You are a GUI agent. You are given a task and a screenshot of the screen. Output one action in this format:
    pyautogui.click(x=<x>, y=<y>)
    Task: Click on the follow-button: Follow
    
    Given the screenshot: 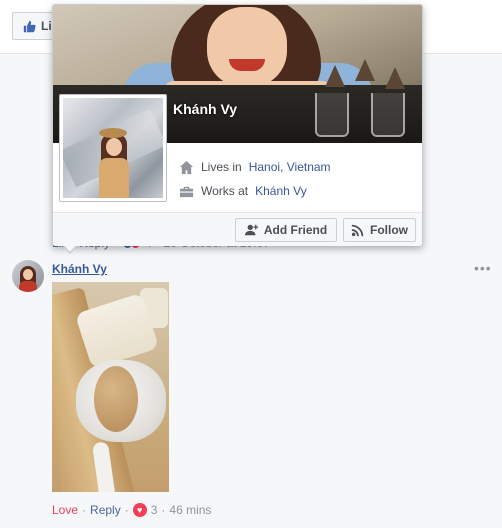 What is the action you would take?
    pyautogui.click(x=379, y=230)
    